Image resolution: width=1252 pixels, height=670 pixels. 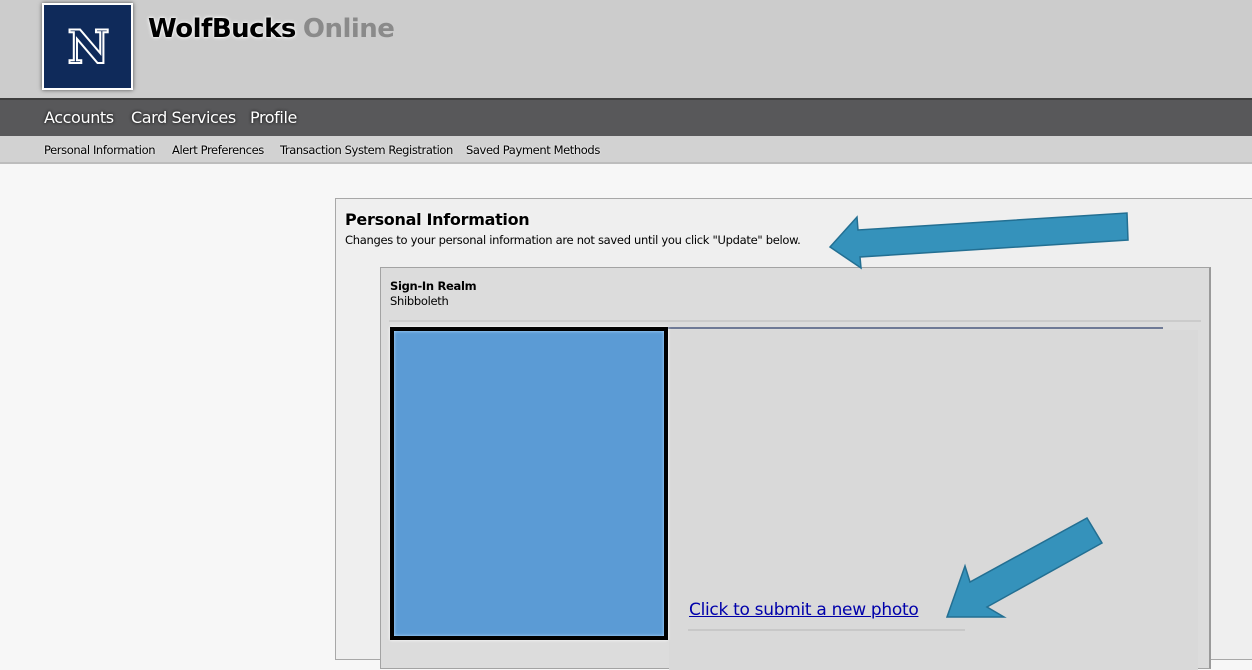 I want to click on realm-value: Shibboleth, so click(x=419, y=301).